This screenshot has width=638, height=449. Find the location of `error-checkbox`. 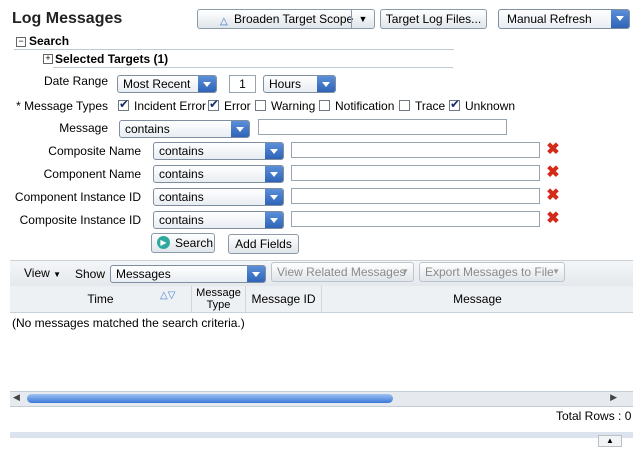

error-checkbox is located at coordinates (213, 104).